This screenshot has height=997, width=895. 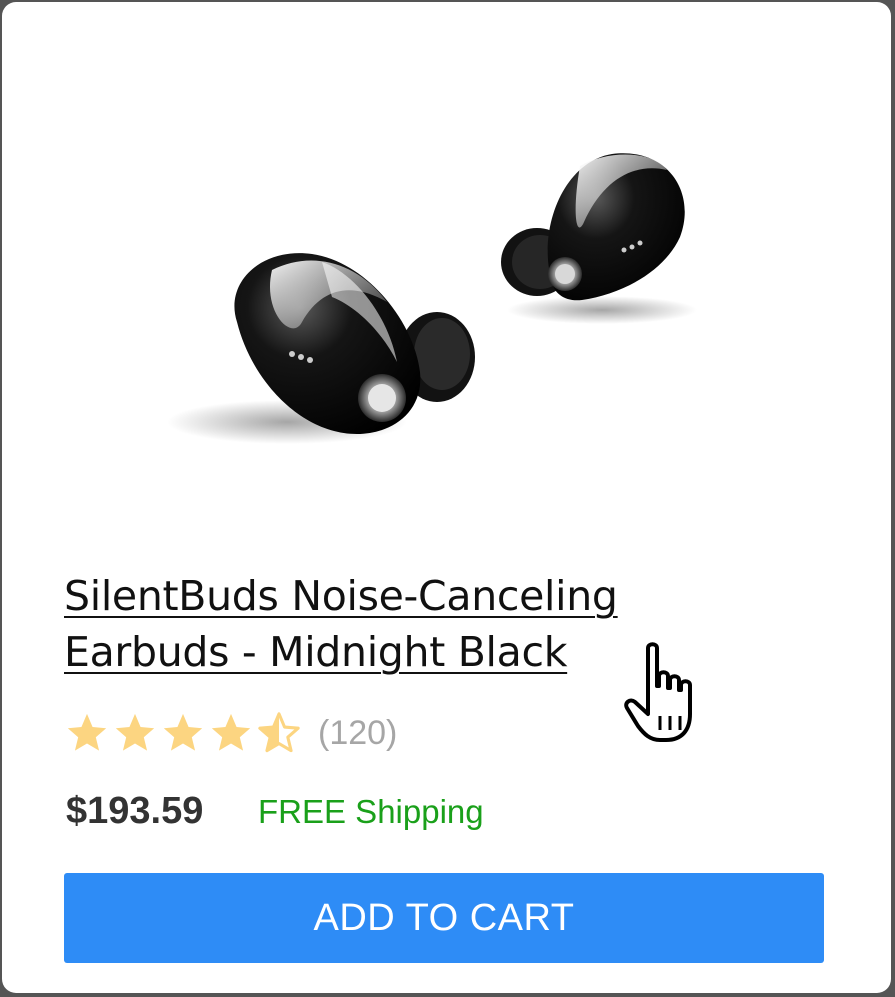 I want to click on review-count: (120), so click(x=357, y=733).